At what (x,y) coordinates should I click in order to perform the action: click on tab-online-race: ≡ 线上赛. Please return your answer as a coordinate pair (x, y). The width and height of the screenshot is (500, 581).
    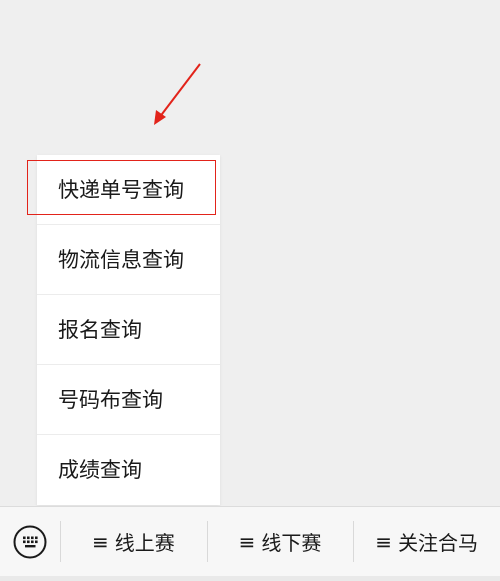
    Looking at the image, I should click on (133, 541).